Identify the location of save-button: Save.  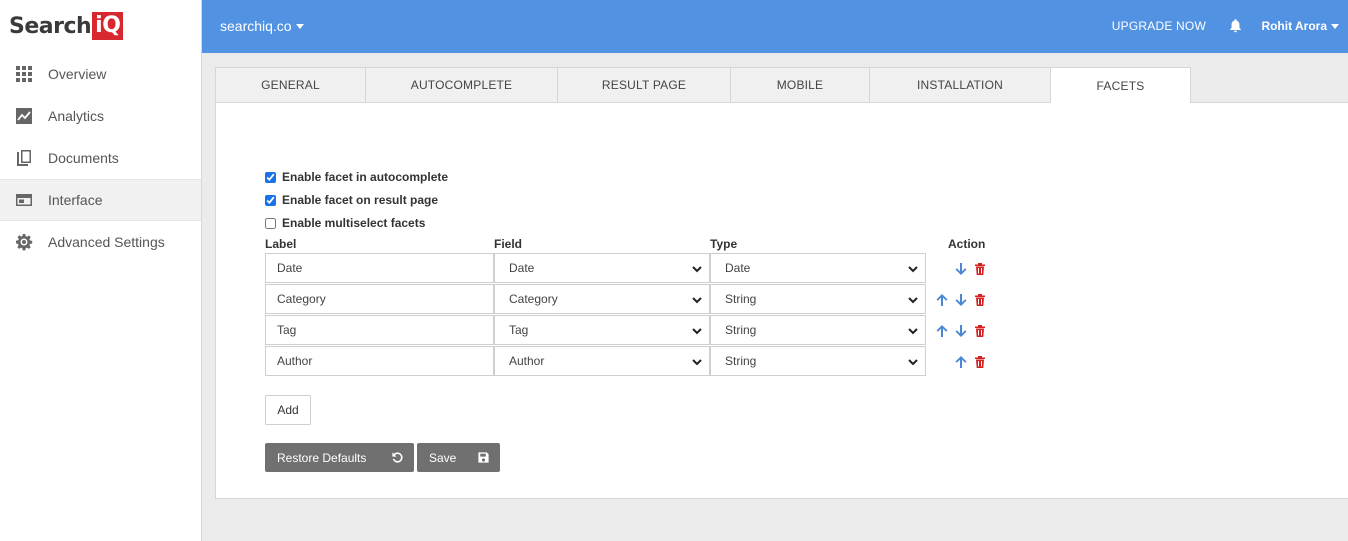
(458, 457).